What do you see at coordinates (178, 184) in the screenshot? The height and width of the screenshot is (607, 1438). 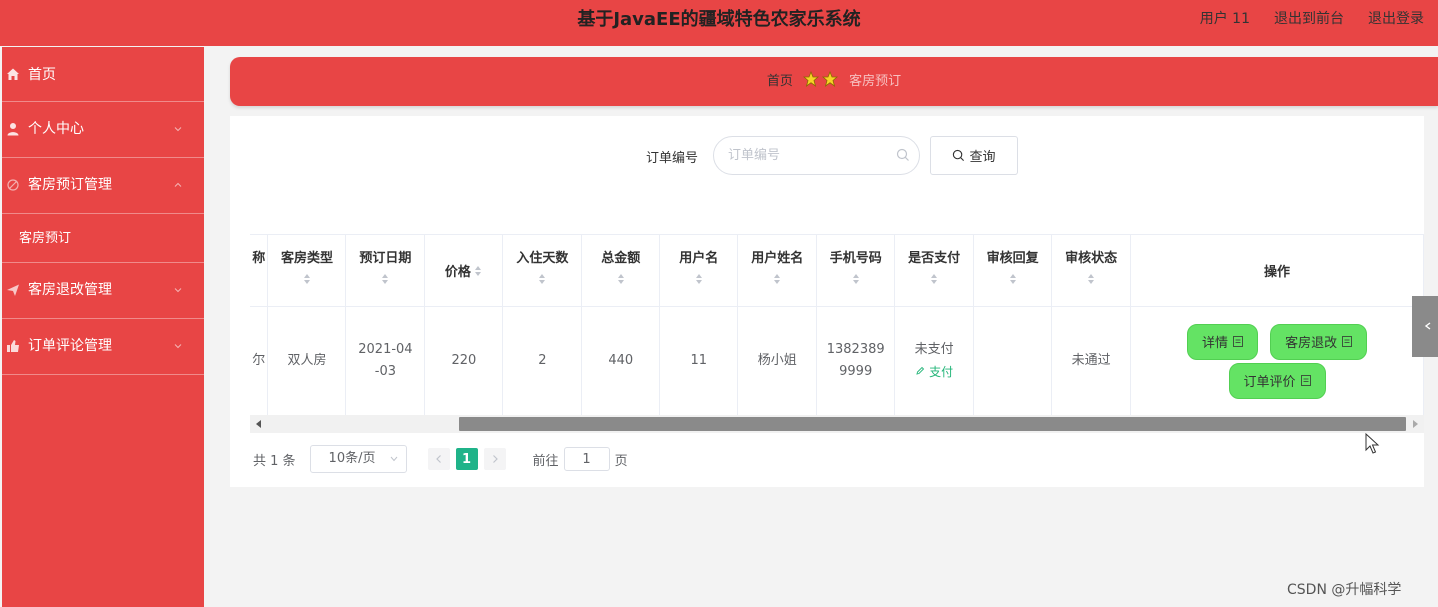 I see `chevron-up-icon` at bounding box center [178, 184].